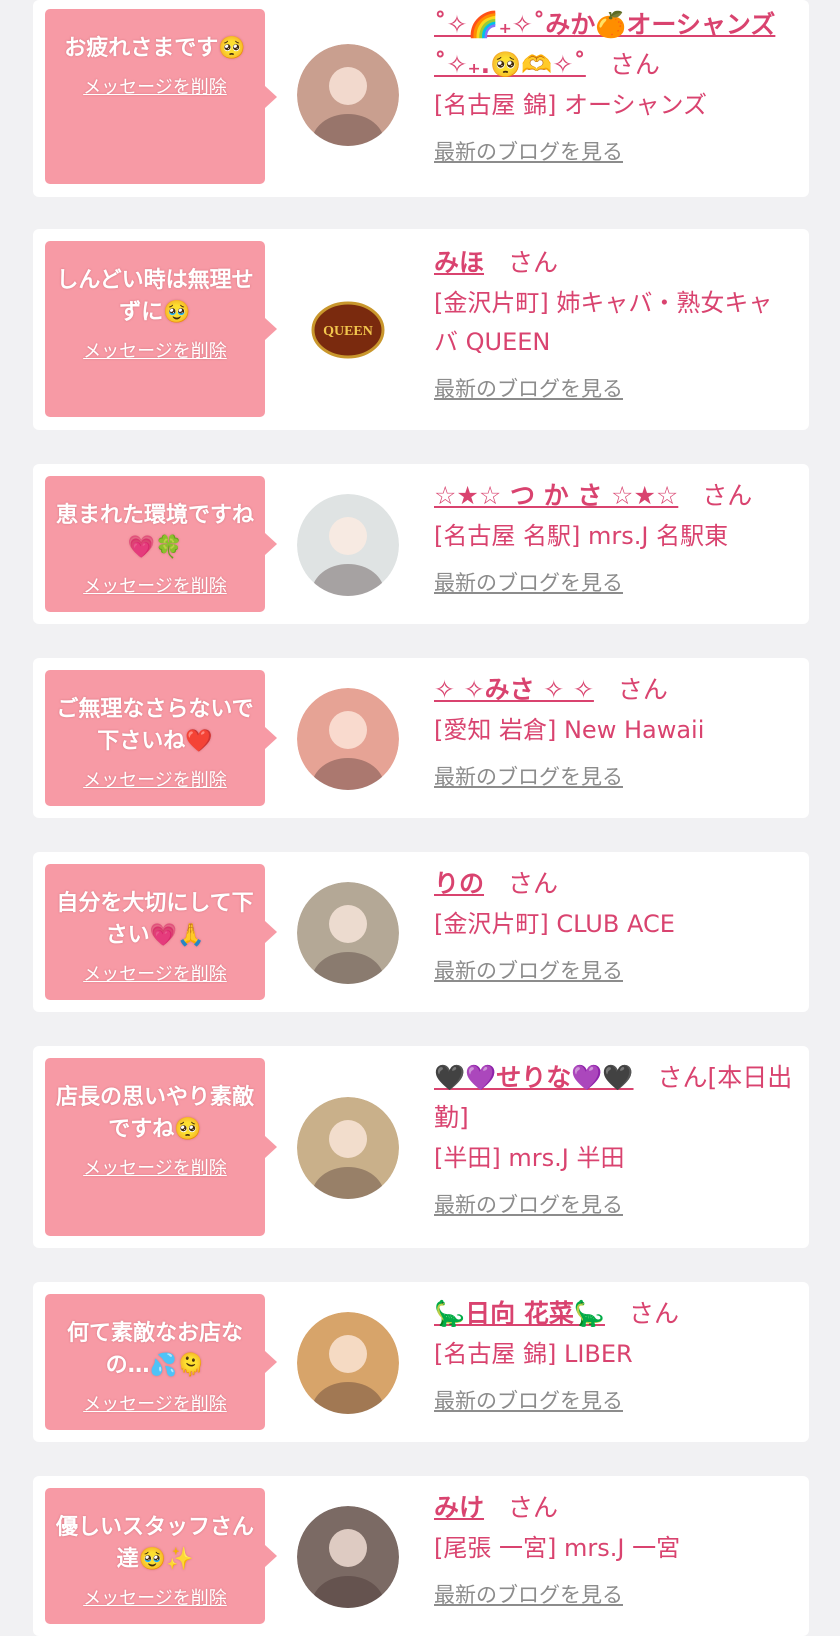 The height and width of the screenshot is (1636, 840). I want to click on message-text: しんどい時は無理せずに🥹, so click(155, 296).